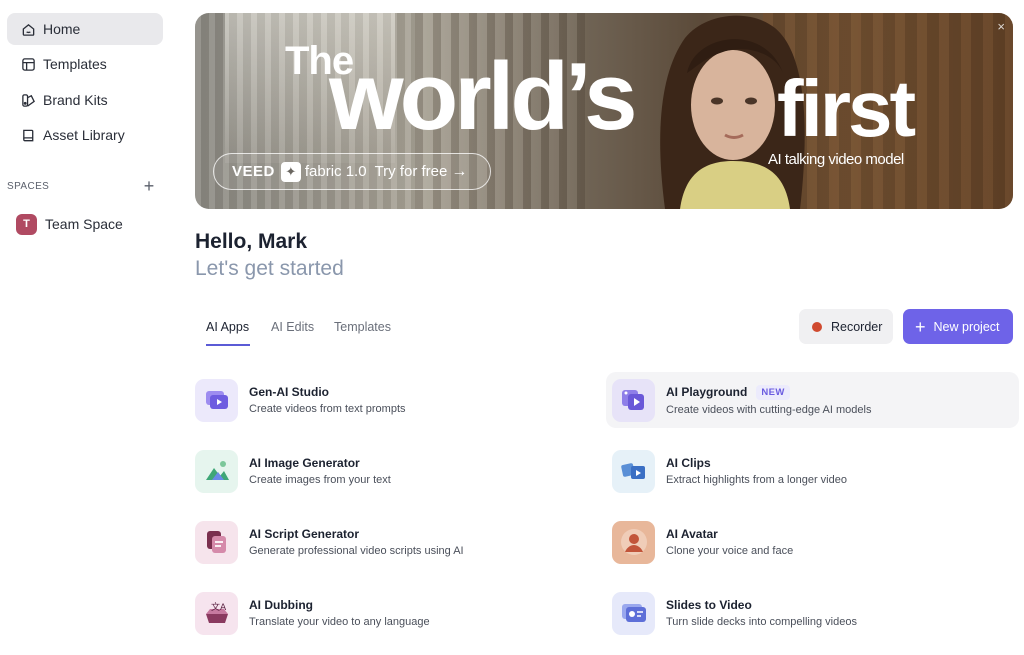 The width and height of the screenshot is (1024, 655). Describe the element at coordinates (251, 241) in the screenshot. I see `greeting-title: Hello, Mark` at that location.